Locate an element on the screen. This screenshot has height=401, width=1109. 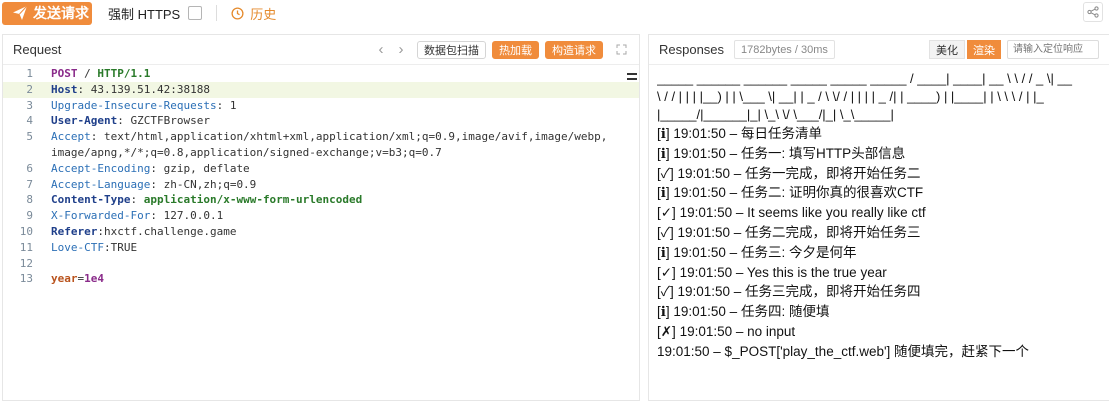
history-label: 历史 is located at coordinates (263, 14).